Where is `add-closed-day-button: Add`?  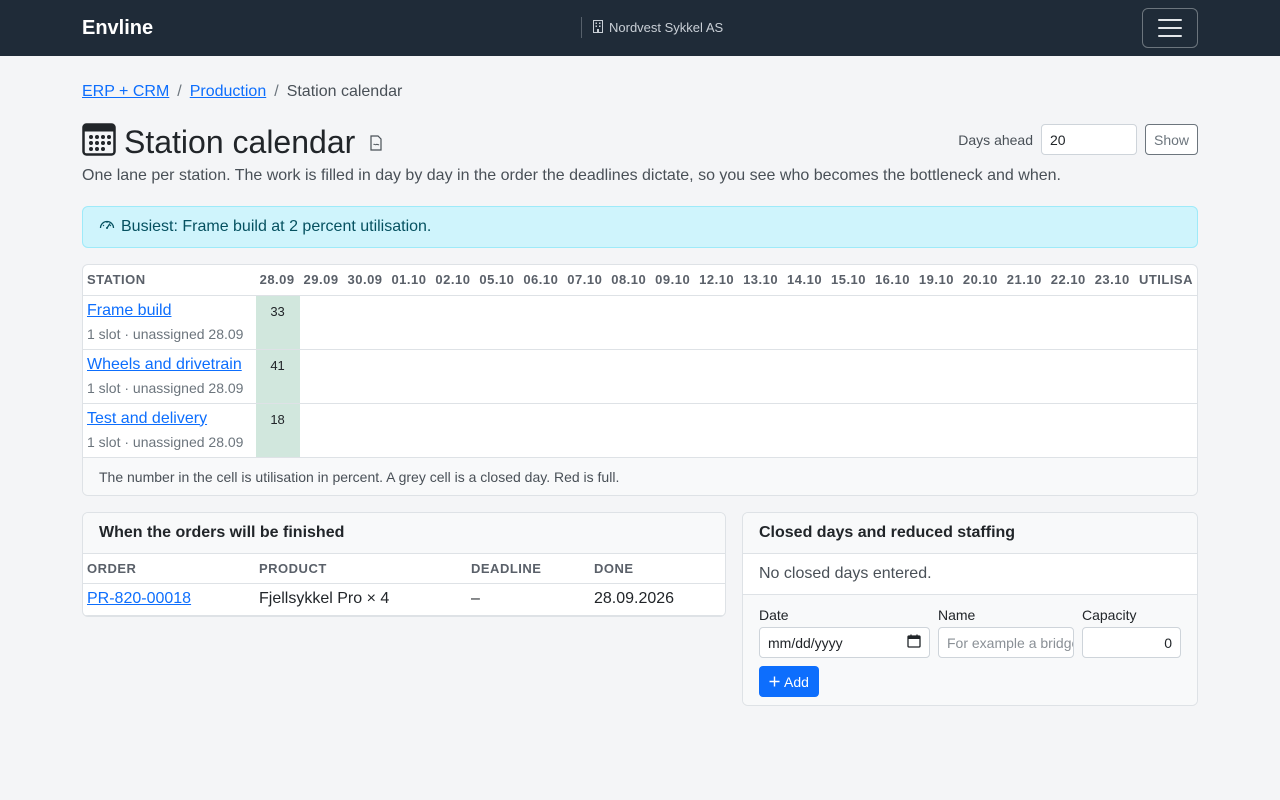
add-closed-day-button: Add is located at coordinates (789, 681).